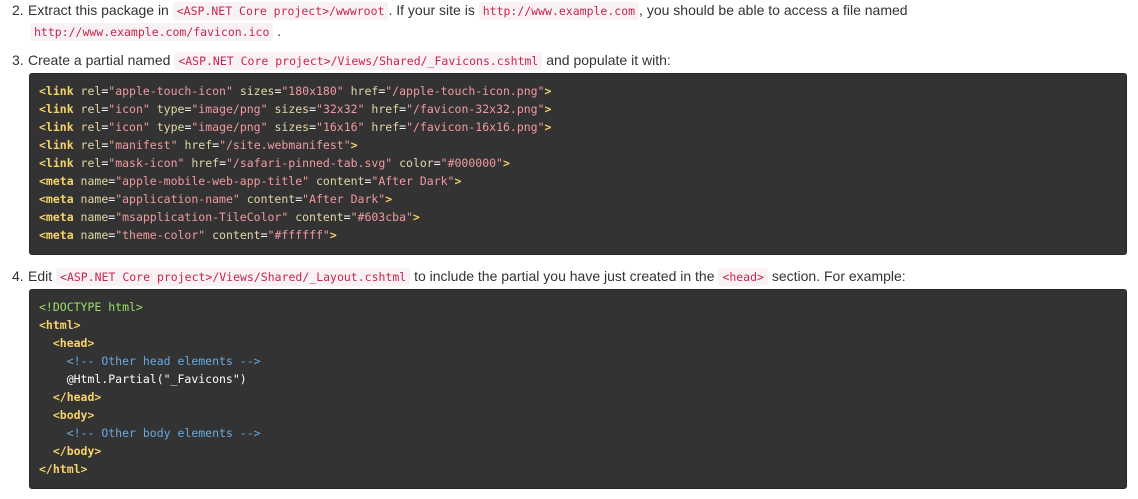 The height and width of the screenshot is (499, 1138). What do you see at coordinates (143, 145) in the screenshot?
I see `code-token: "manifest"` at bounding box center [143, 145].